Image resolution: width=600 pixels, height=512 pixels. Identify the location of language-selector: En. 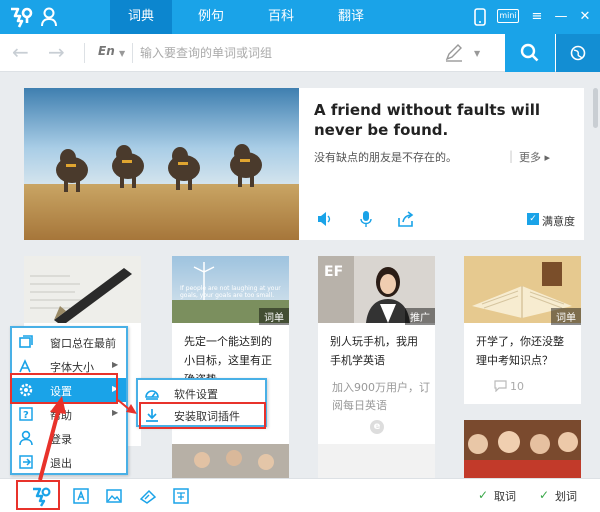
(106, 51).